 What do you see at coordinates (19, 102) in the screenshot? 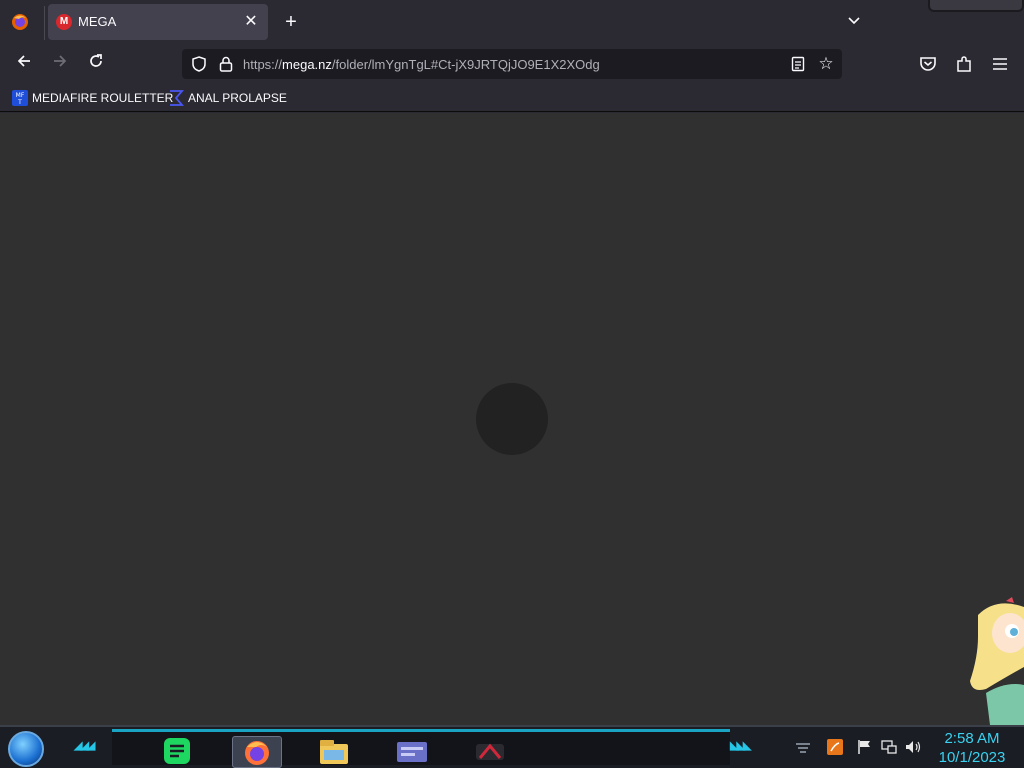
I see `svg-text: T` at bounding box center [19, 102].